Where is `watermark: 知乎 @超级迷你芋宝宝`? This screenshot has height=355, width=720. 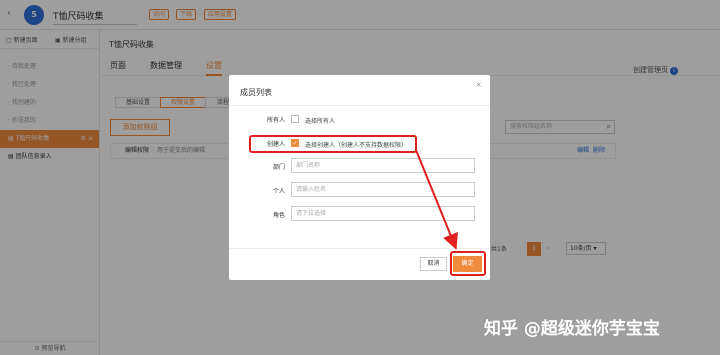
watermark: 知乎 @超级迷你芋宝宝 is located at coordinates (572, 329).